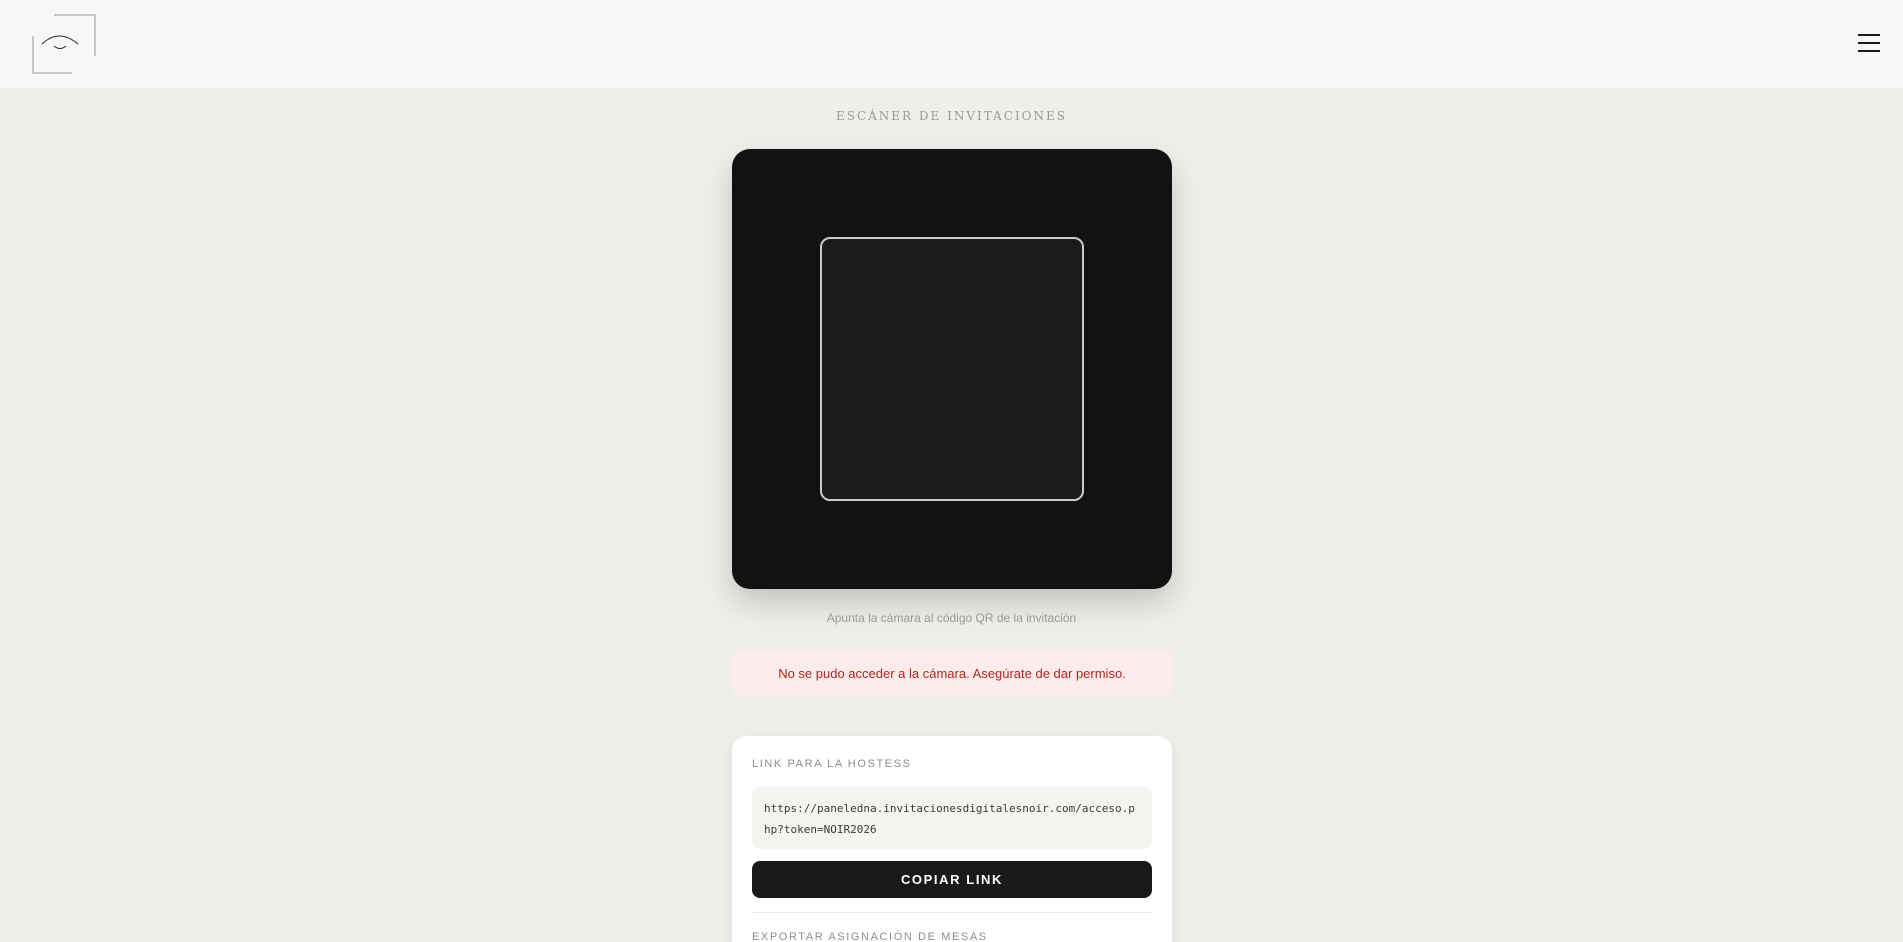 This screenshot has width=1903, height=942. I want to click on eye-frame-logo-icon, so click(64, 44).